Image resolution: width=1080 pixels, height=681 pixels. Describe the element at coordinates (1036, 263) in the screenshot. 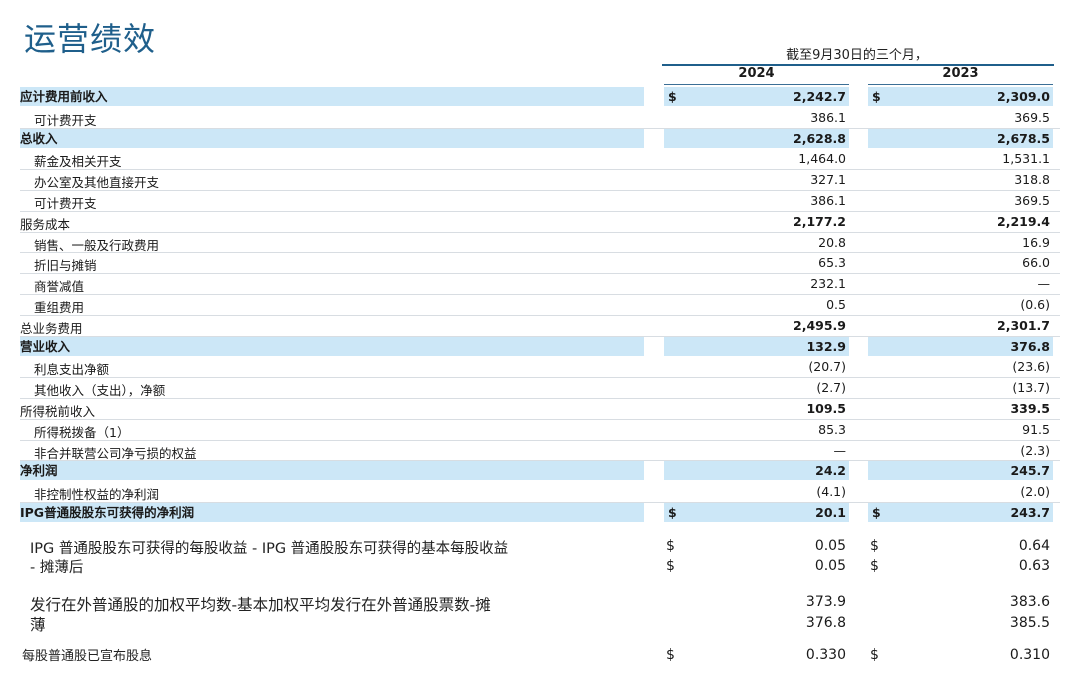

I see `value-2023: 66.0` at that location.